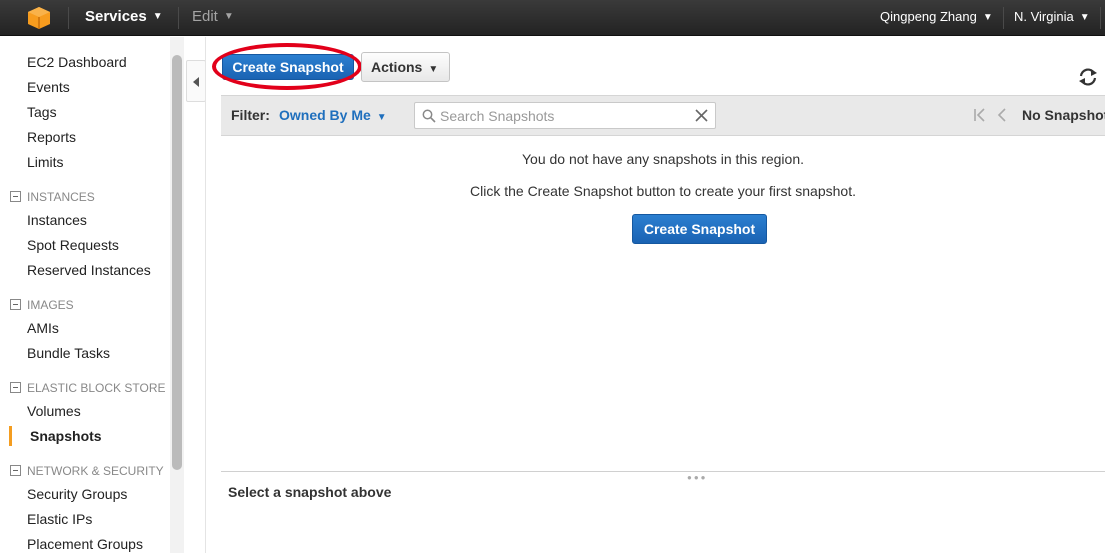 The image size is (1105, 553). Describe the element at coordinates (1044, 16) in the screenshot. I see `region-name: N. Virginia` at that location.